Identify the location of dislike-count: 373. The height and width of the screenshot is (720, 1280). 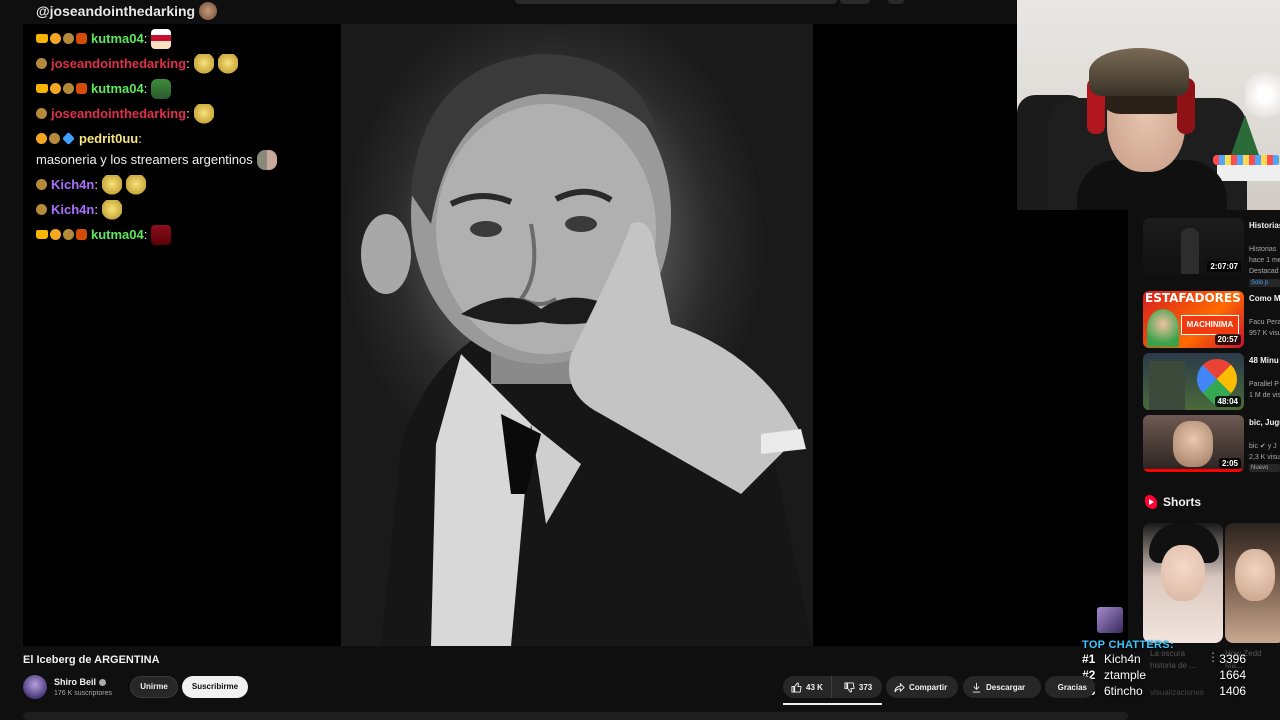
(865, 687).